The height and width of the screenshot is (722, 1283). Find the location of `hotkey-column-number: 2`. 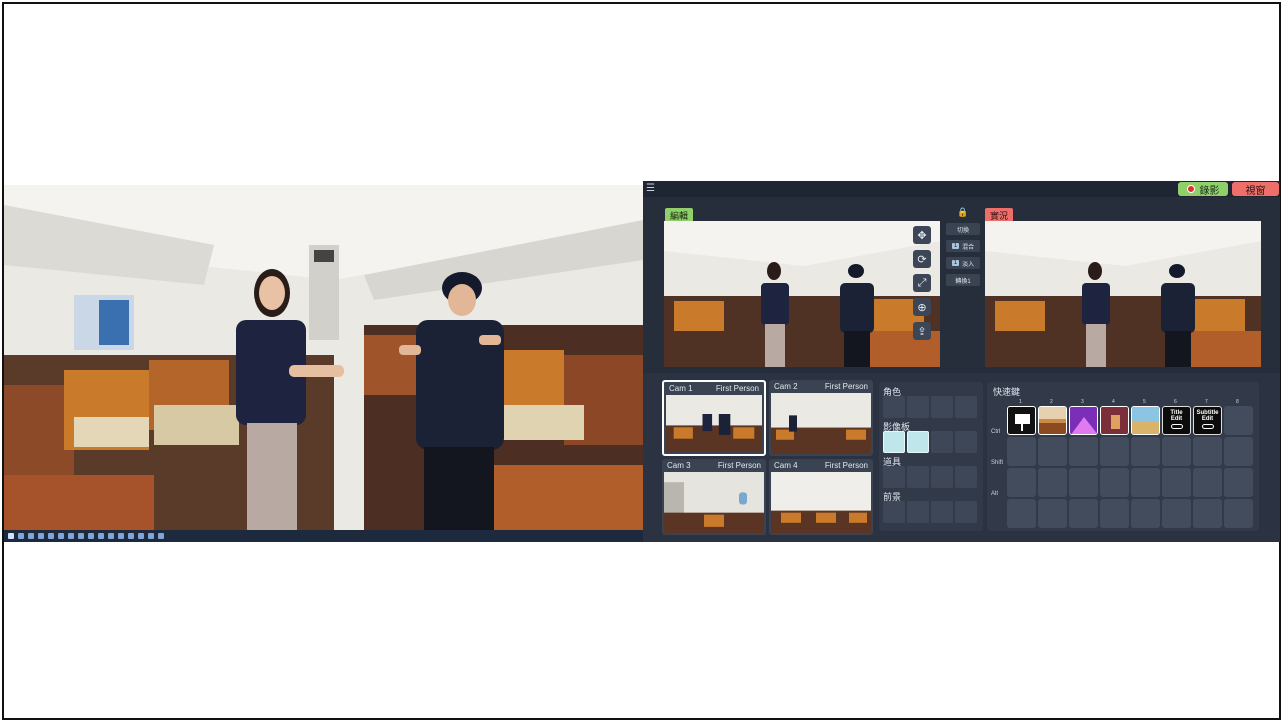

hotkey-column-number: 2 is located at coordinates (1051, 402).